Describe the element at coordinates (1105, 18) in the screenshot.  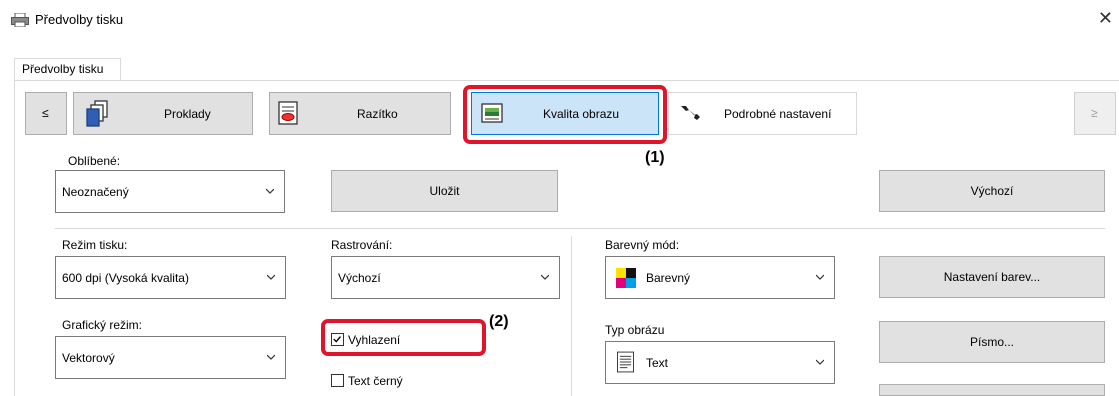
I see `close-icon: ✕` at that location.